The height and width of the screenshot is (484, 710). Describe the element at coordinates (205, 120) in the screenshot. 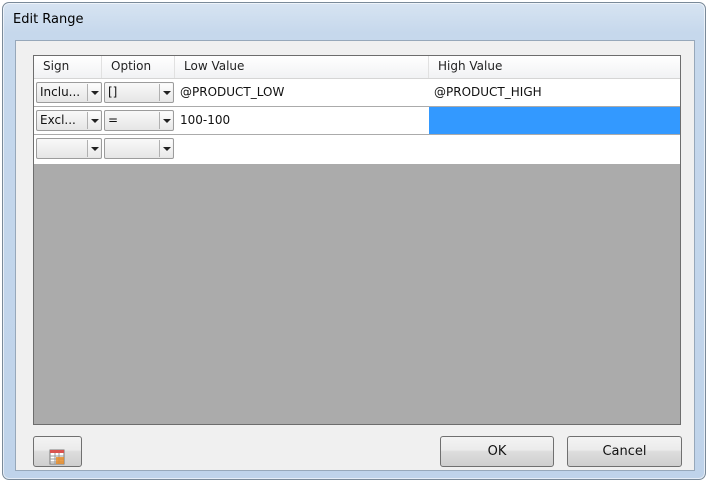

I see `low-value-cell: 100-100` at that location.